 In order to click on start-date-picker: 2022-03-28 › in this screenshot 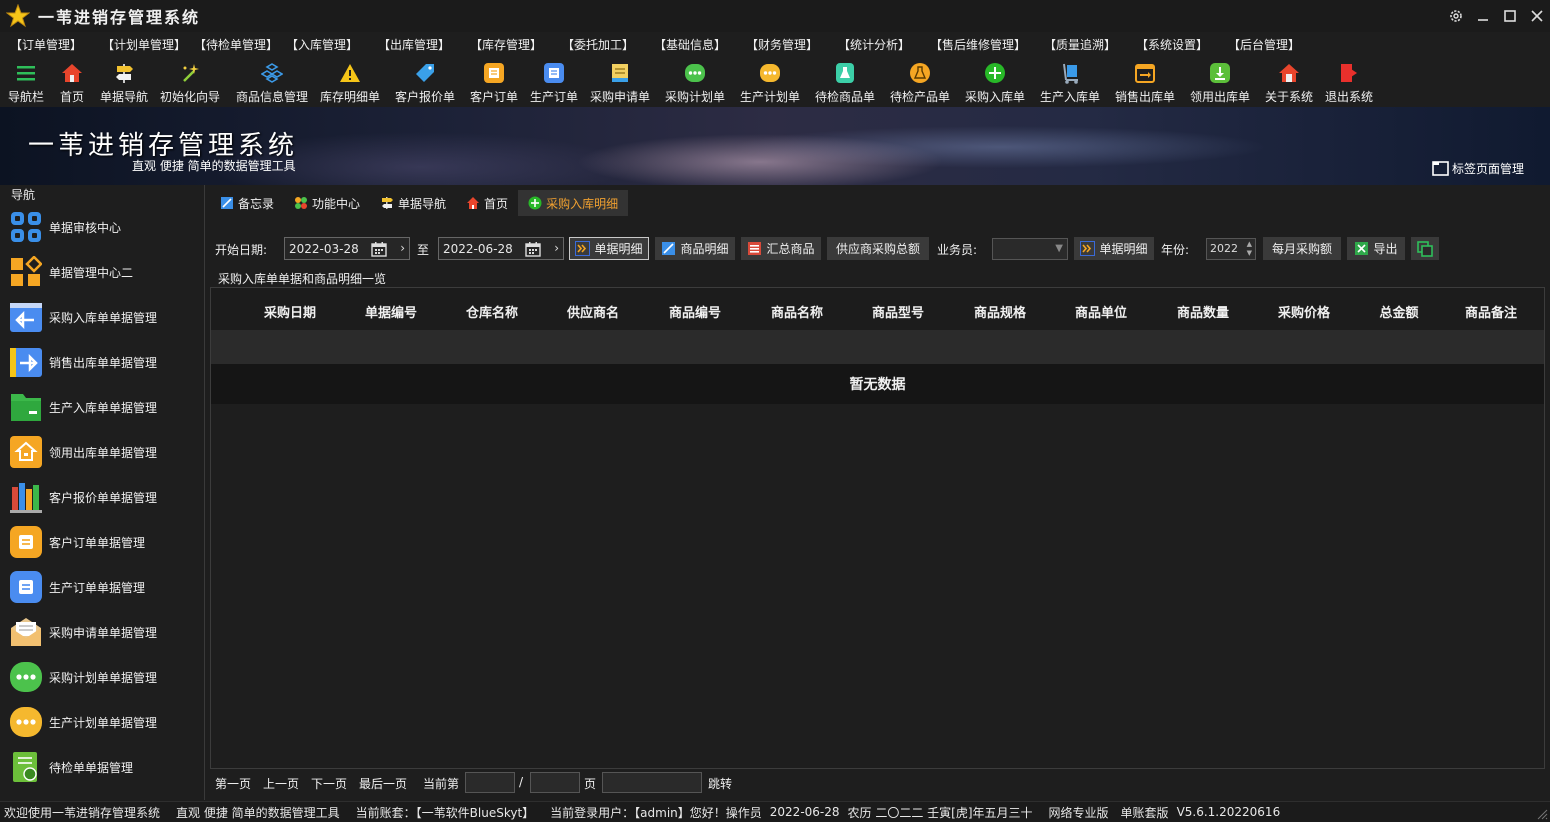, I will do `click(347, 248)`.